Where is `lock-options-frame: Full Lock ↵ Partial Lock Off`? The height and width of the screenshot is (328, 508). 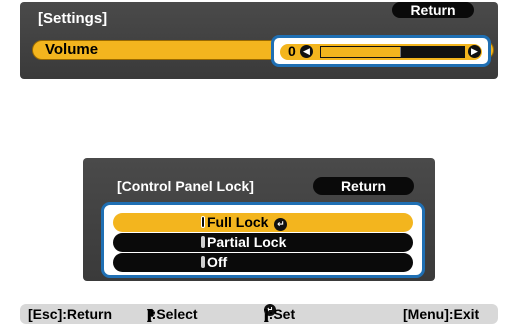
lock-options-frame: Full Lock ↵ Partial Lock Off is located at coordinates (263, 240).